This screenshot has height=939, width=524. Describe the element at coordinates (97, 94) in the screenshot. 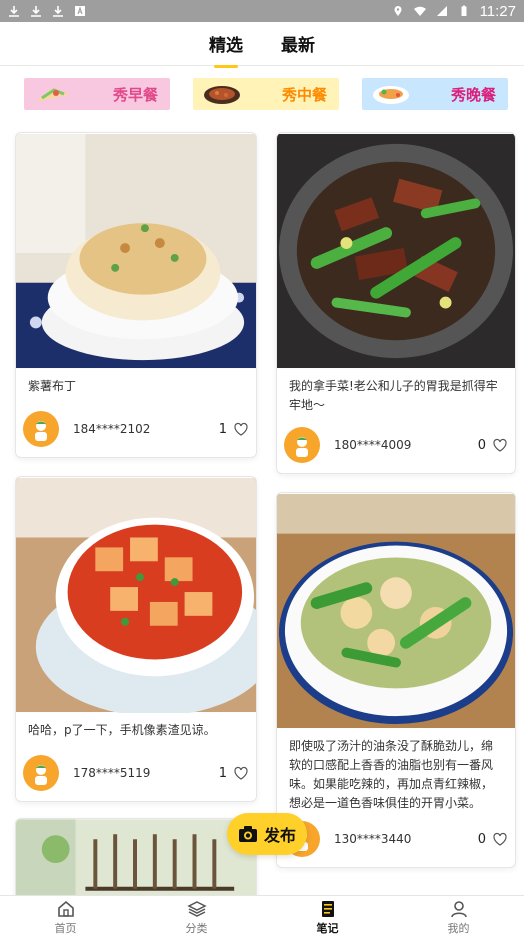

I see `breakfast-button: 秀早餐` at that location.